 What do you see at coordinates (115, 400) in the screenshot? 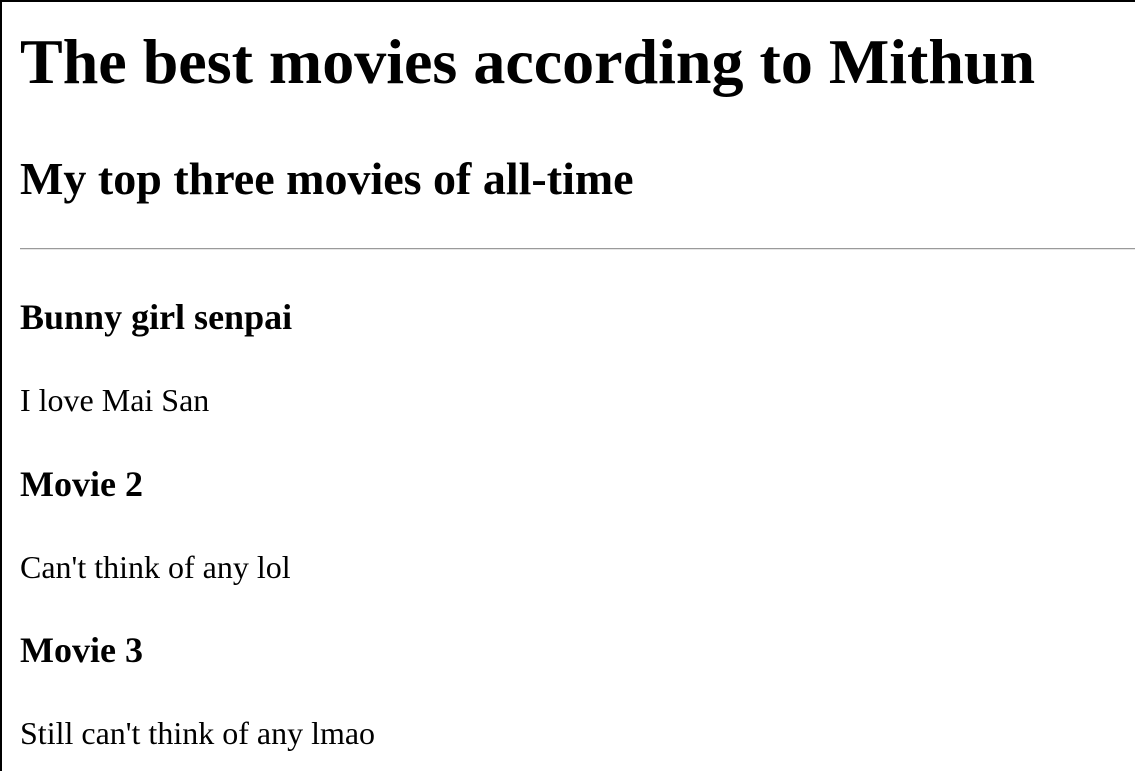
I see `movie-description-1: I love Mai San` at bounding box center [115, 400].